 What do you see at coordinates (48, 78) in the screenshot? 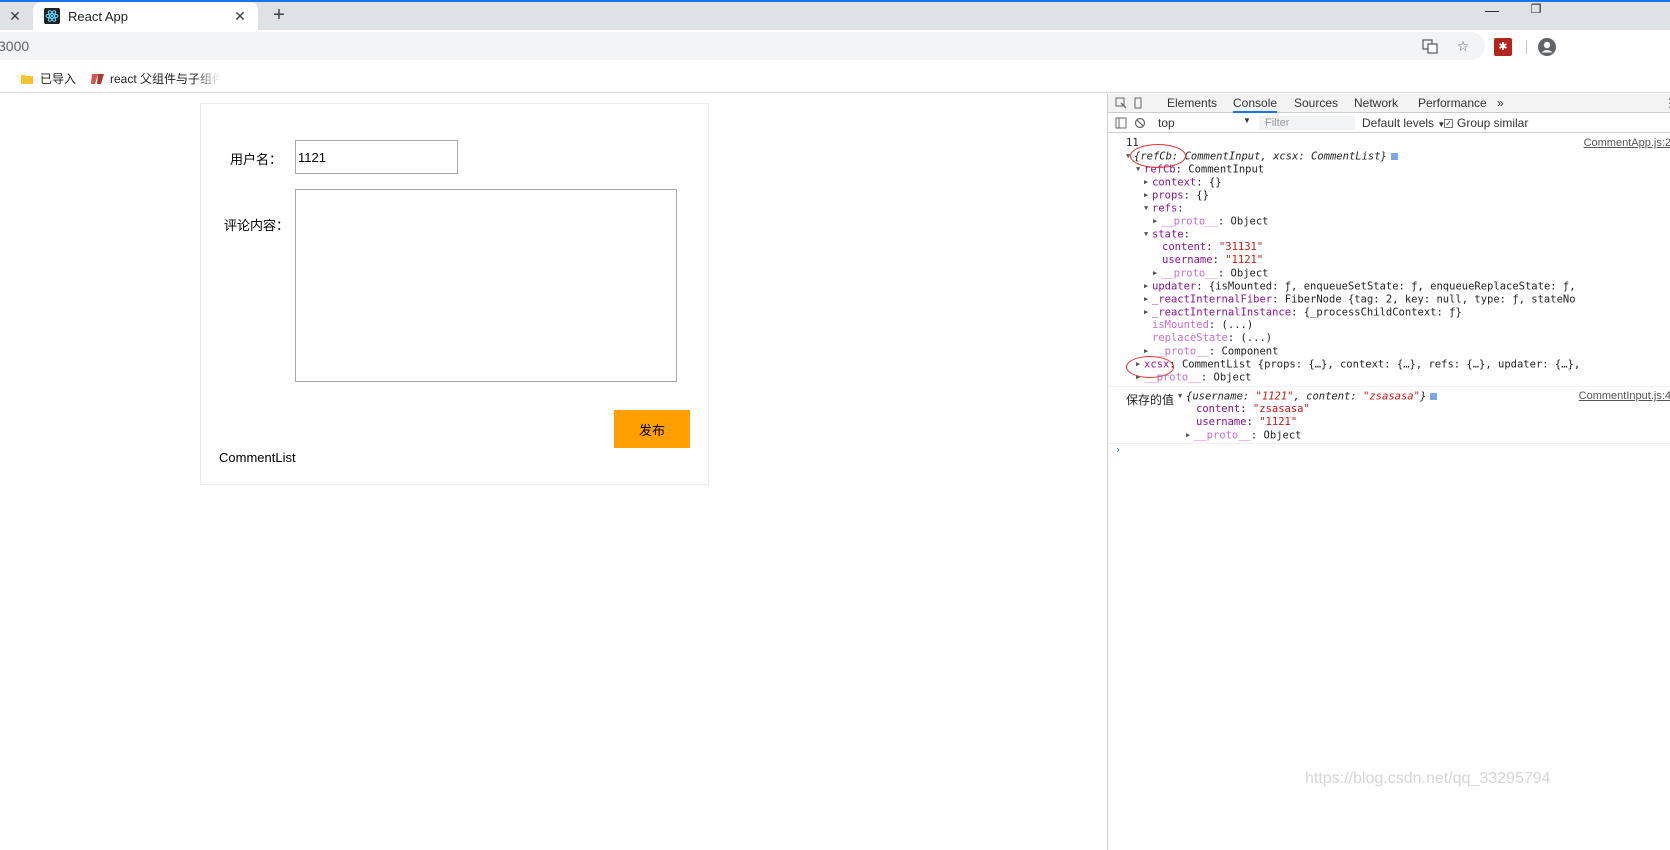
I see `bookmark-folder: 已导入` at bounding box center [48, 78].